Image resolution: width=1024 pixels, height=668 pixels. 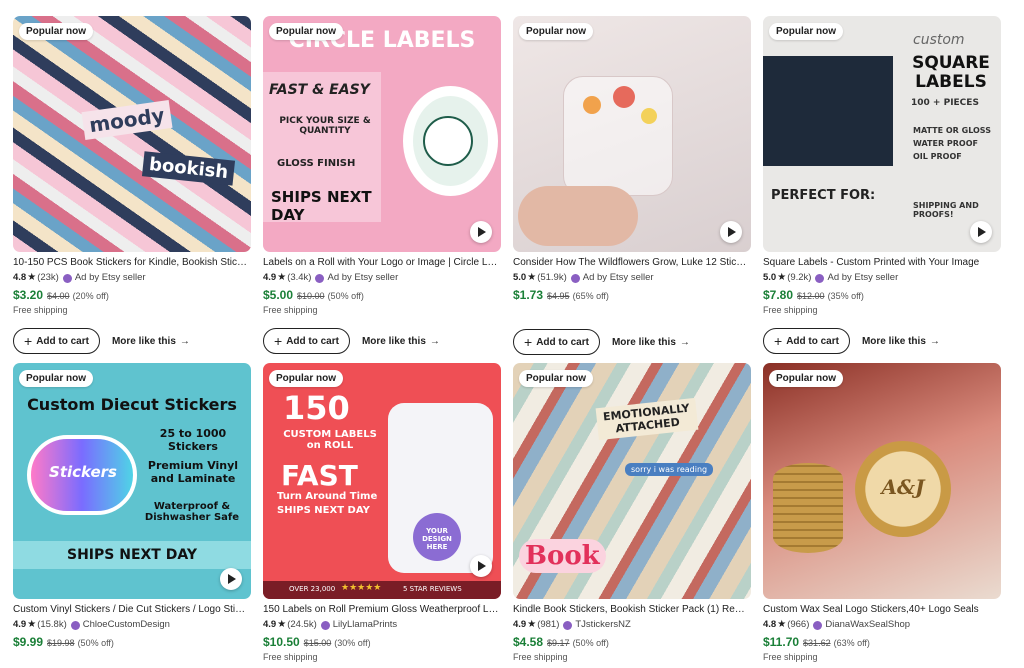 I want to click on seller-name: LilyLlamaPrints, so click(x=365, y=625).